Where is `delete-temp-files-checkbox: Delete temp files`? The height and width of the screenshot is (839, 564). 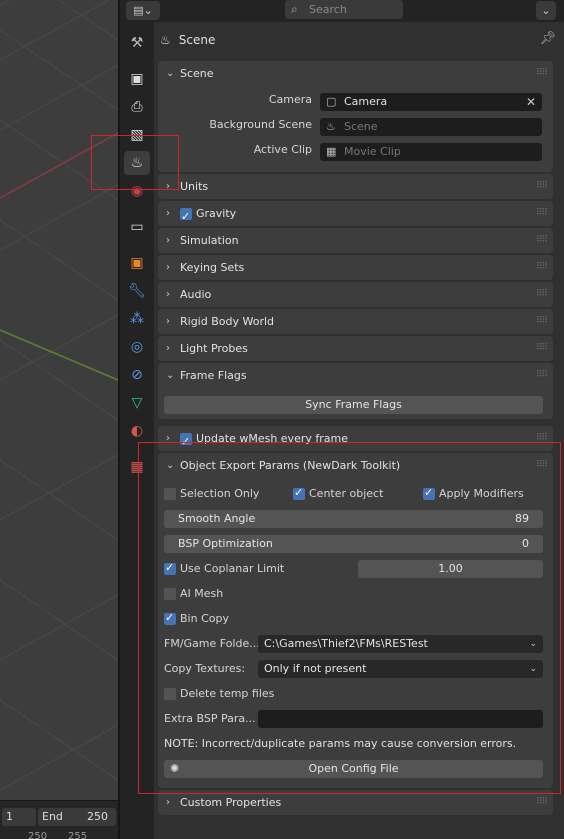 delete-temp-files-checkbox: Delete temp files is located at coordinates (219, 694).